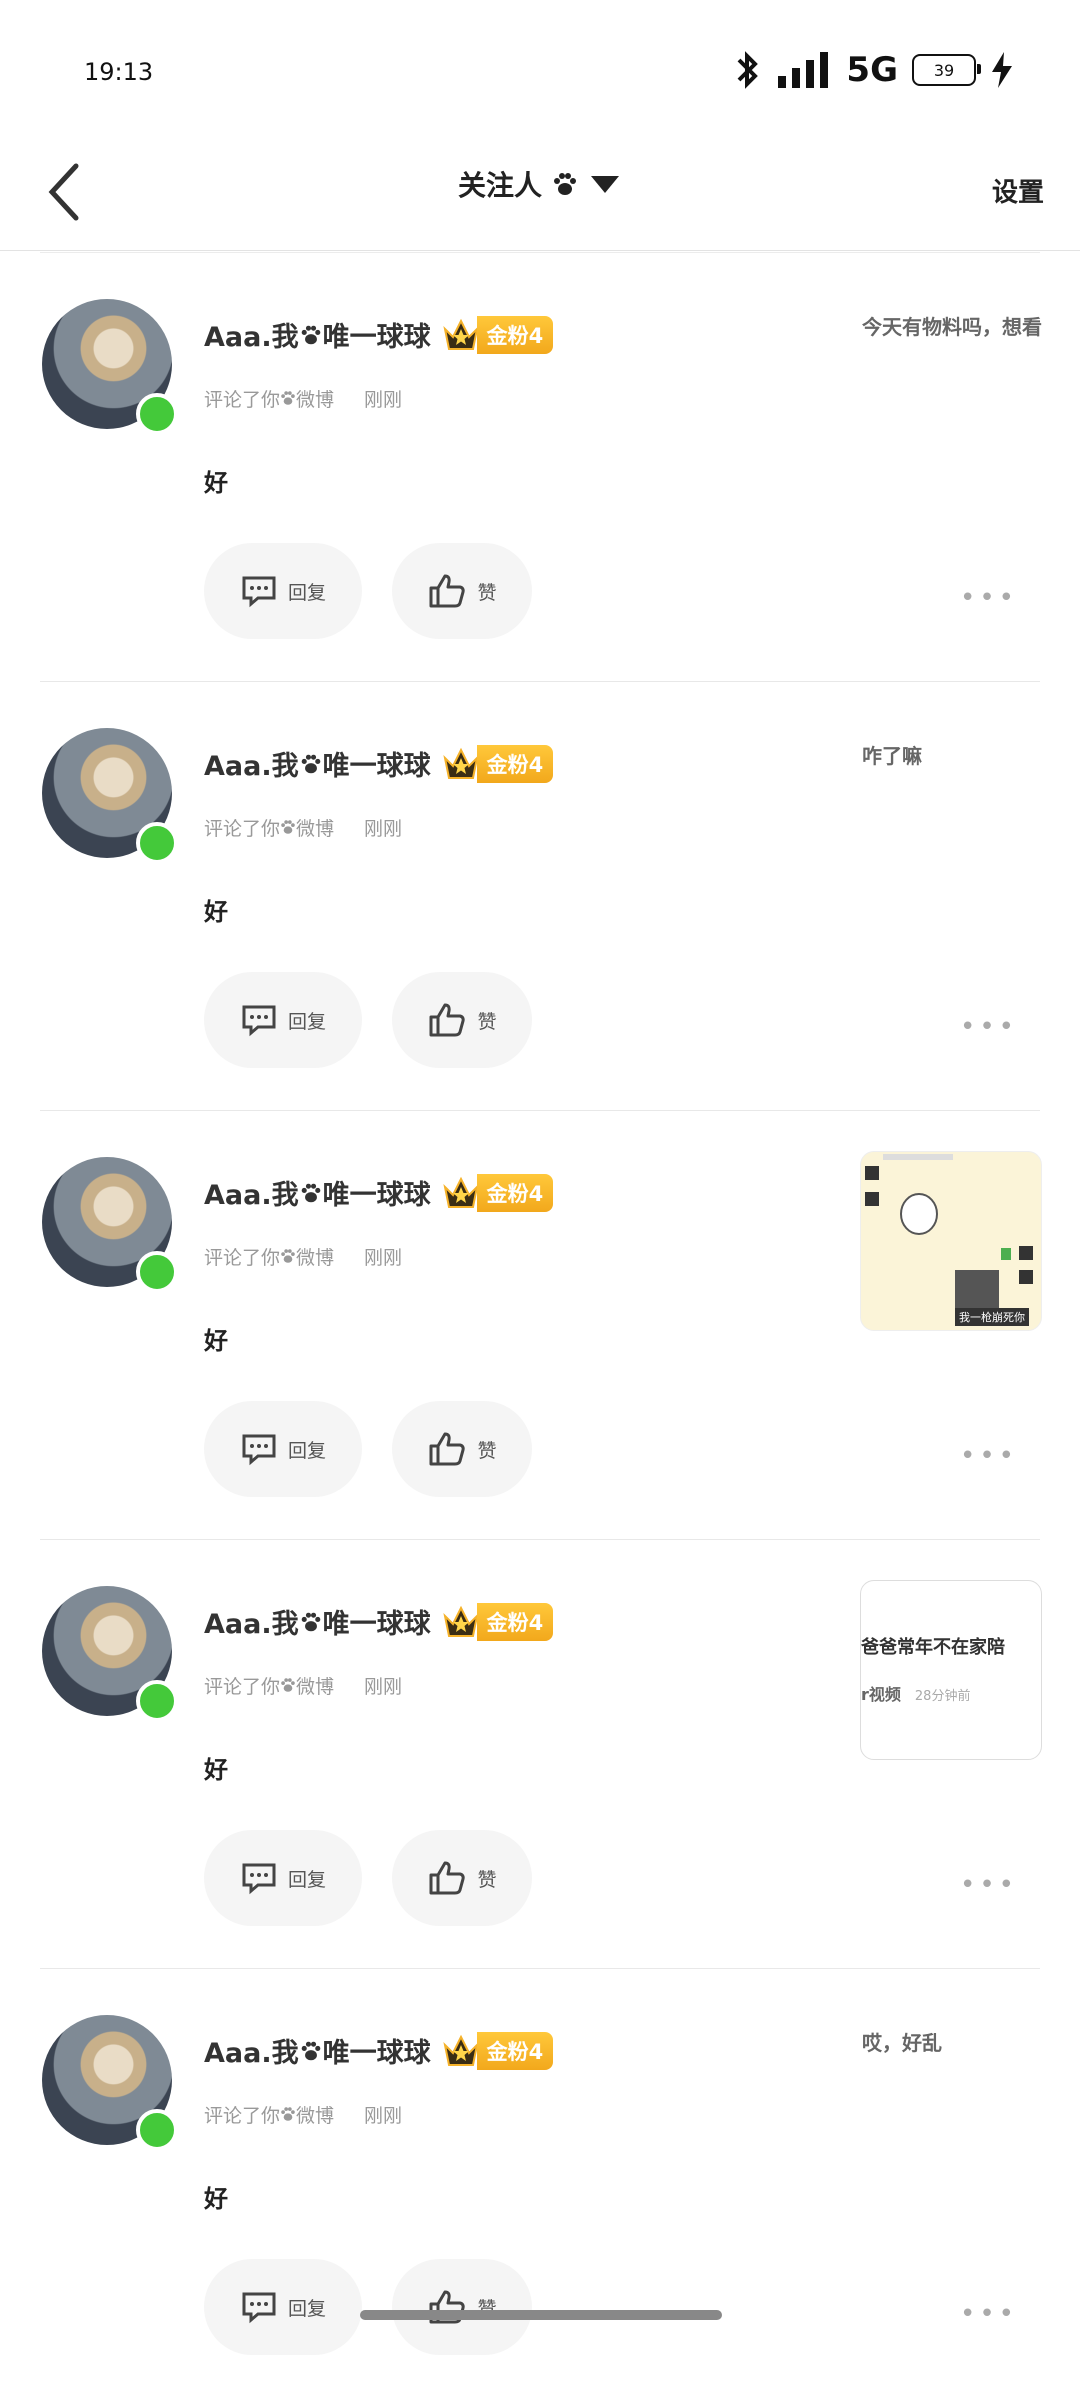  What do you see at coordinates (119, 72) in the screenshot?
I see `status-time: 19:13` at bounding box center [119, 72].